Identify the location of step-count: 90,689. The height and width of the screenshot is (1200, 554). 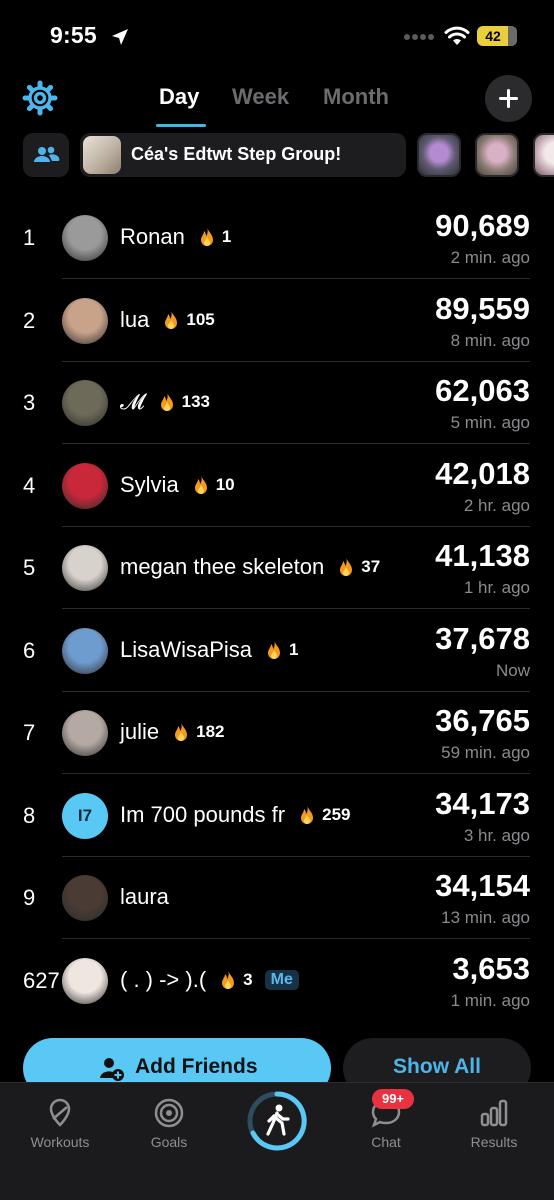
(482, 225).